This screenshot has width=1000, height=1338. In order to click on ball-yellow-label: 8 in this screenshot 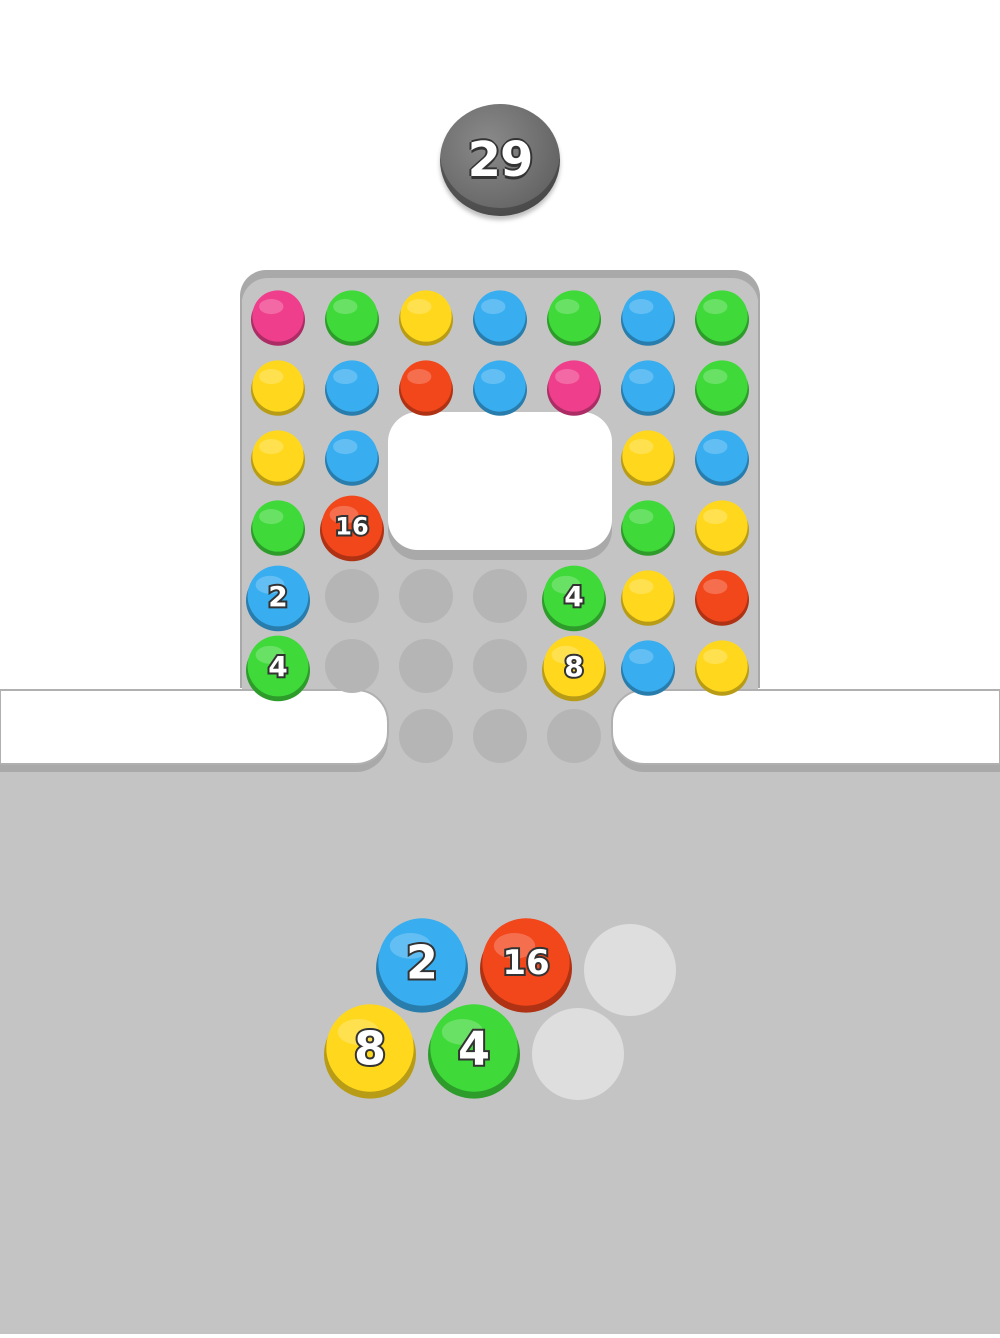, I will do `click(573, 666)`.